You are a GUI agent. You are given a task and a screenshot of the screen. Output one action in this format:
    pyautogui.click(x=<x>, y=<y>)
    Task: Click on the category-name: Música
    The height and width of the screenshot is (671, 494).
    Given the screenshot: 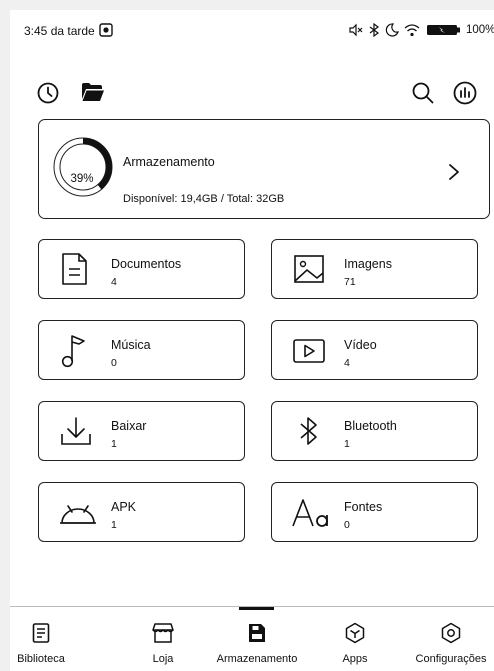 What is the action you would take?
    pyautogui.click(x=131, y=345)
    